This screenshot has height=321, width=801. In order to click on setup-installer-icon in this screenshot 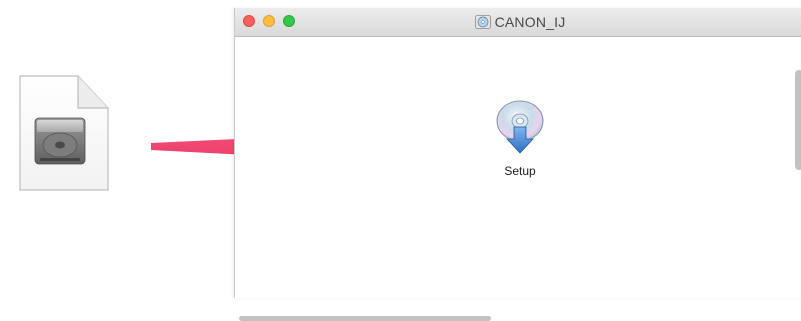, I will do `click(520, 127)`.